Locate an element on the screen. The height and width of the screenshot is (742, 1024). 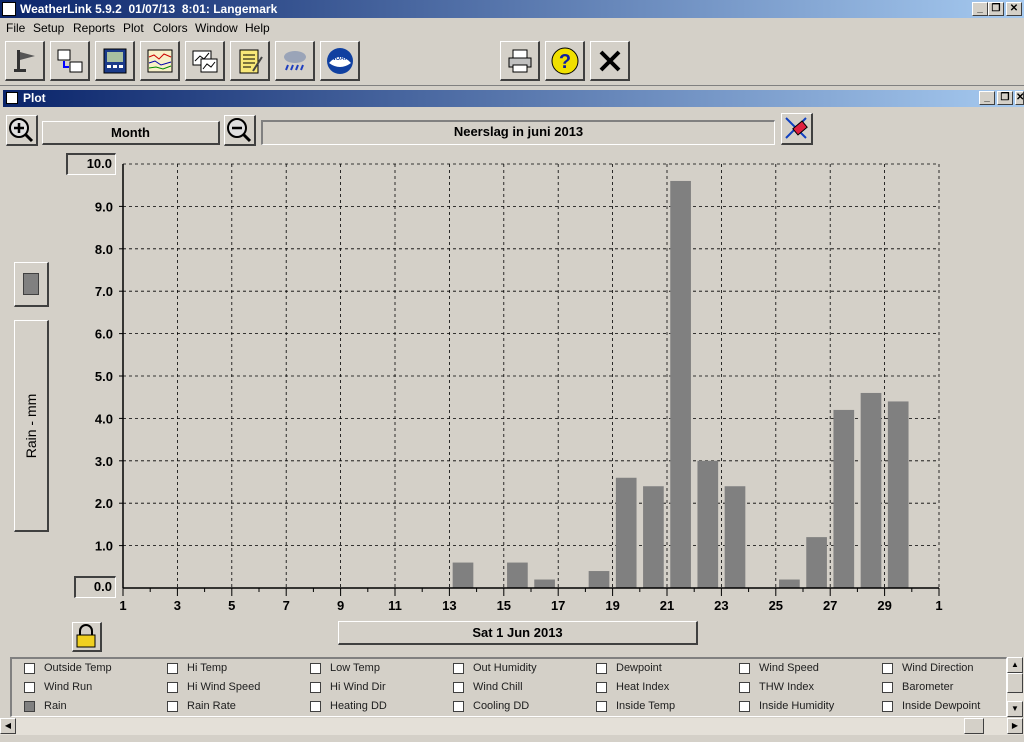
download-button is located at coordinates (70, 61).